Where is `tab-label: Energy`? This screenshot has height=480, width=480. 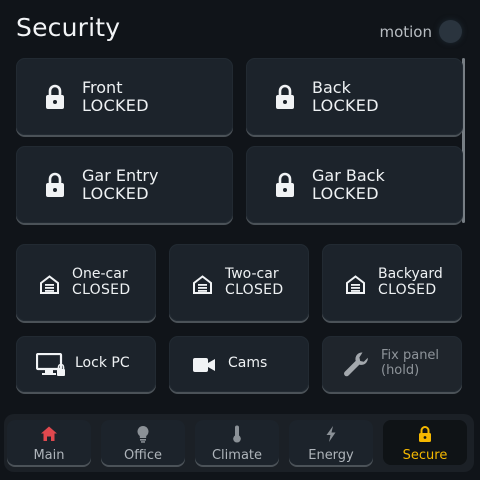 tab-label: Energy is located at coordinates (331, 455).